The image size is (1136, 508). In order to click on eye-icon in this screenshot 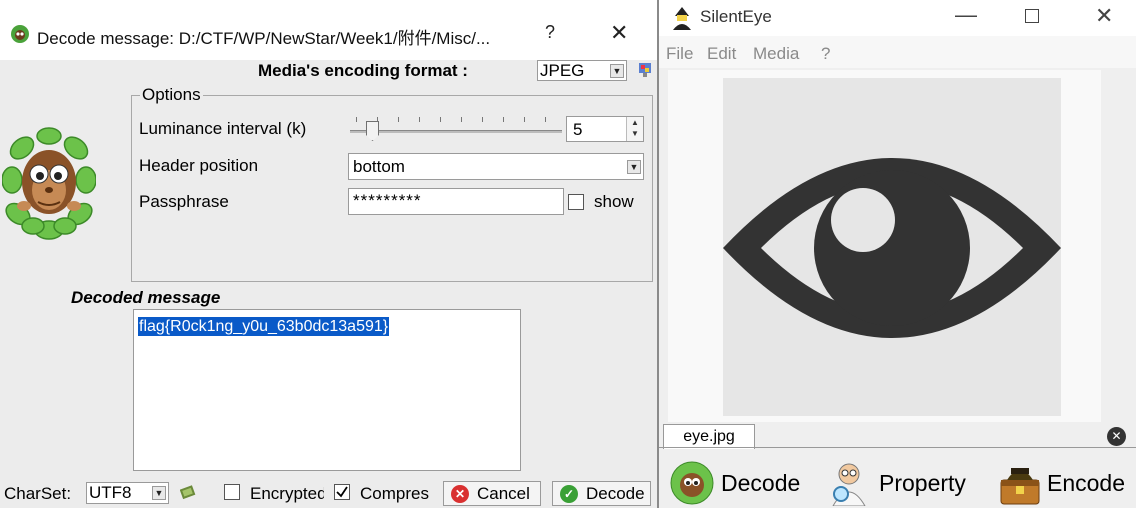, I will do `click(892, 248)`.